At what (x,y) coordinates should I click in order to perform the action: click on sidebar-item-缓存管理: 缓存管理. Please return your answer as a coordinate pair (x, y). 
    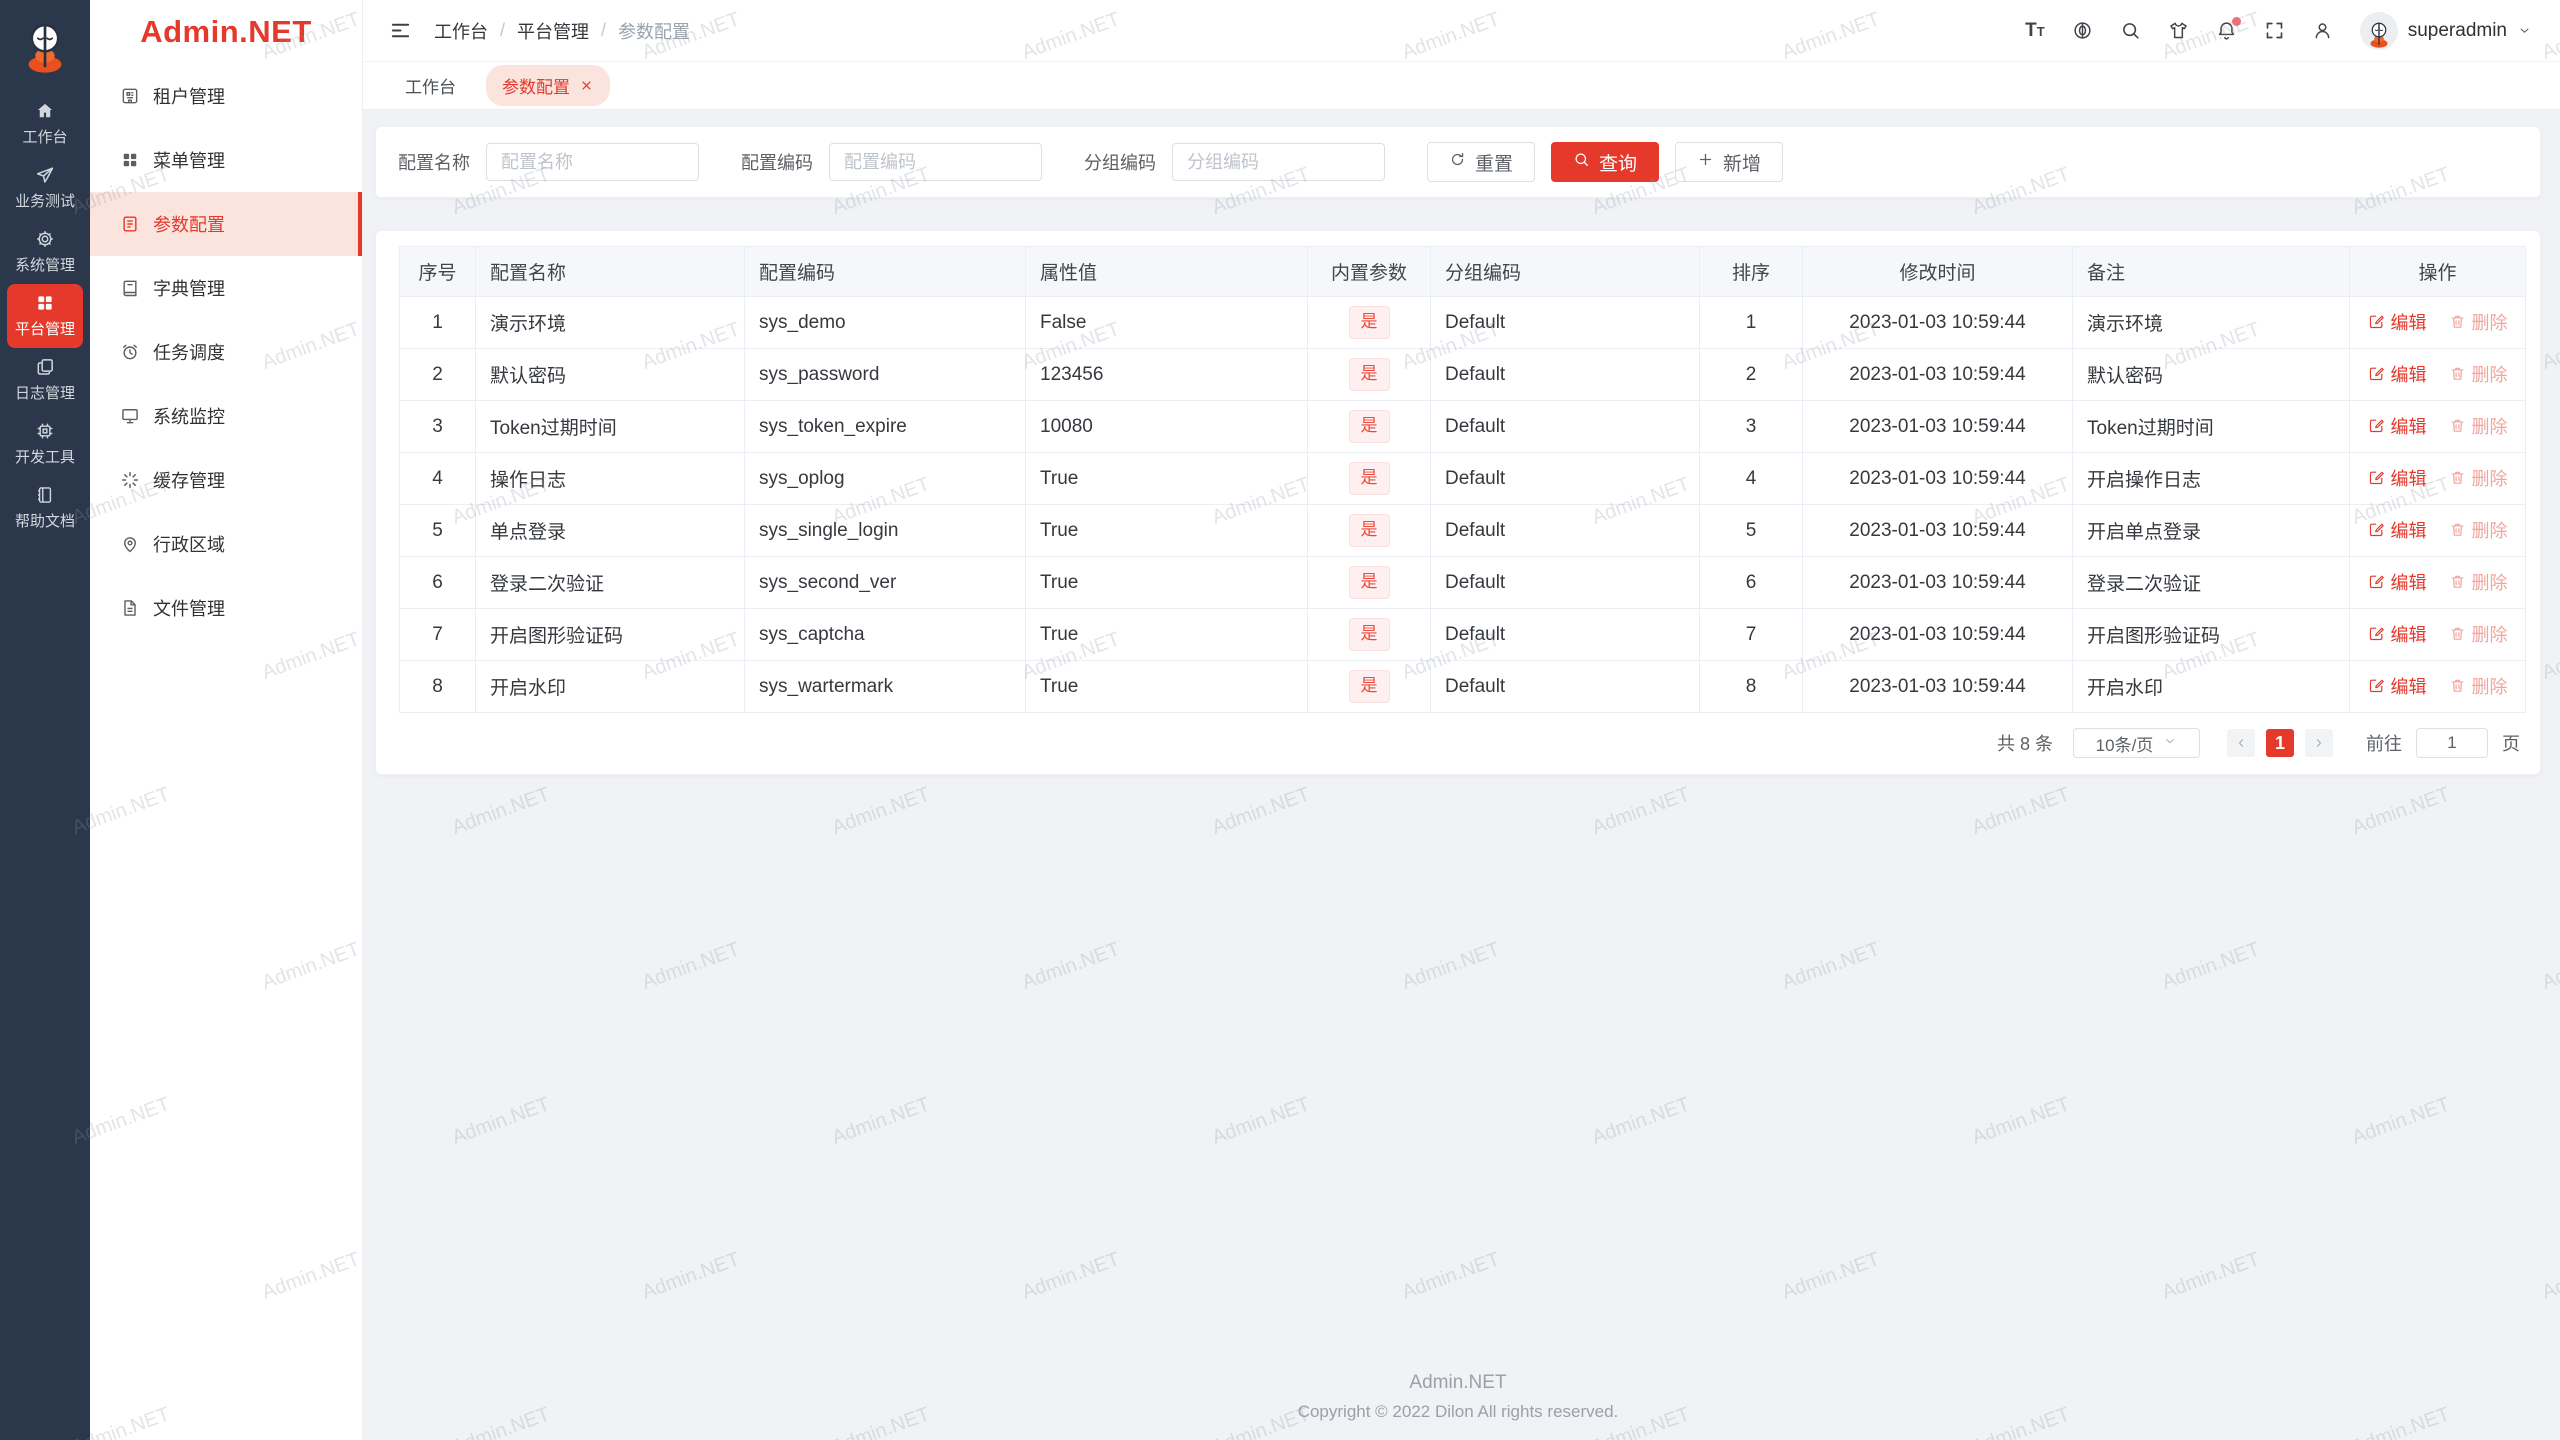
    Looking at the image, I should click on (226, 480).